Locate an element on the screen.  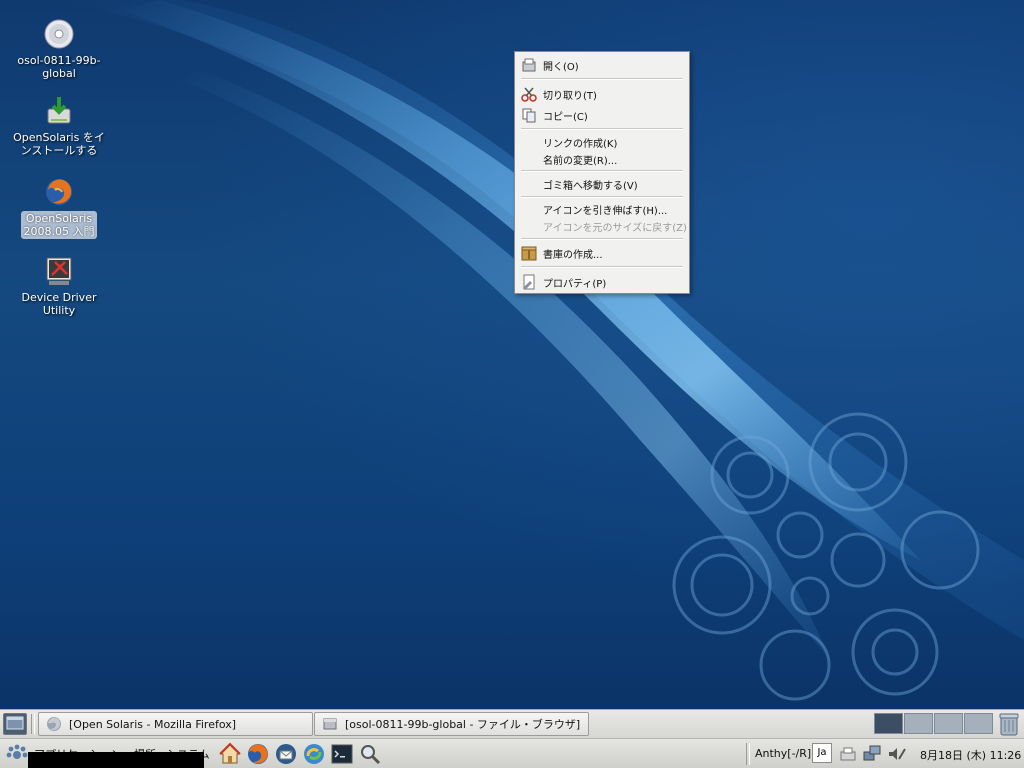
menu-item-open: 開く(O) is located at coordinates (602, 65).